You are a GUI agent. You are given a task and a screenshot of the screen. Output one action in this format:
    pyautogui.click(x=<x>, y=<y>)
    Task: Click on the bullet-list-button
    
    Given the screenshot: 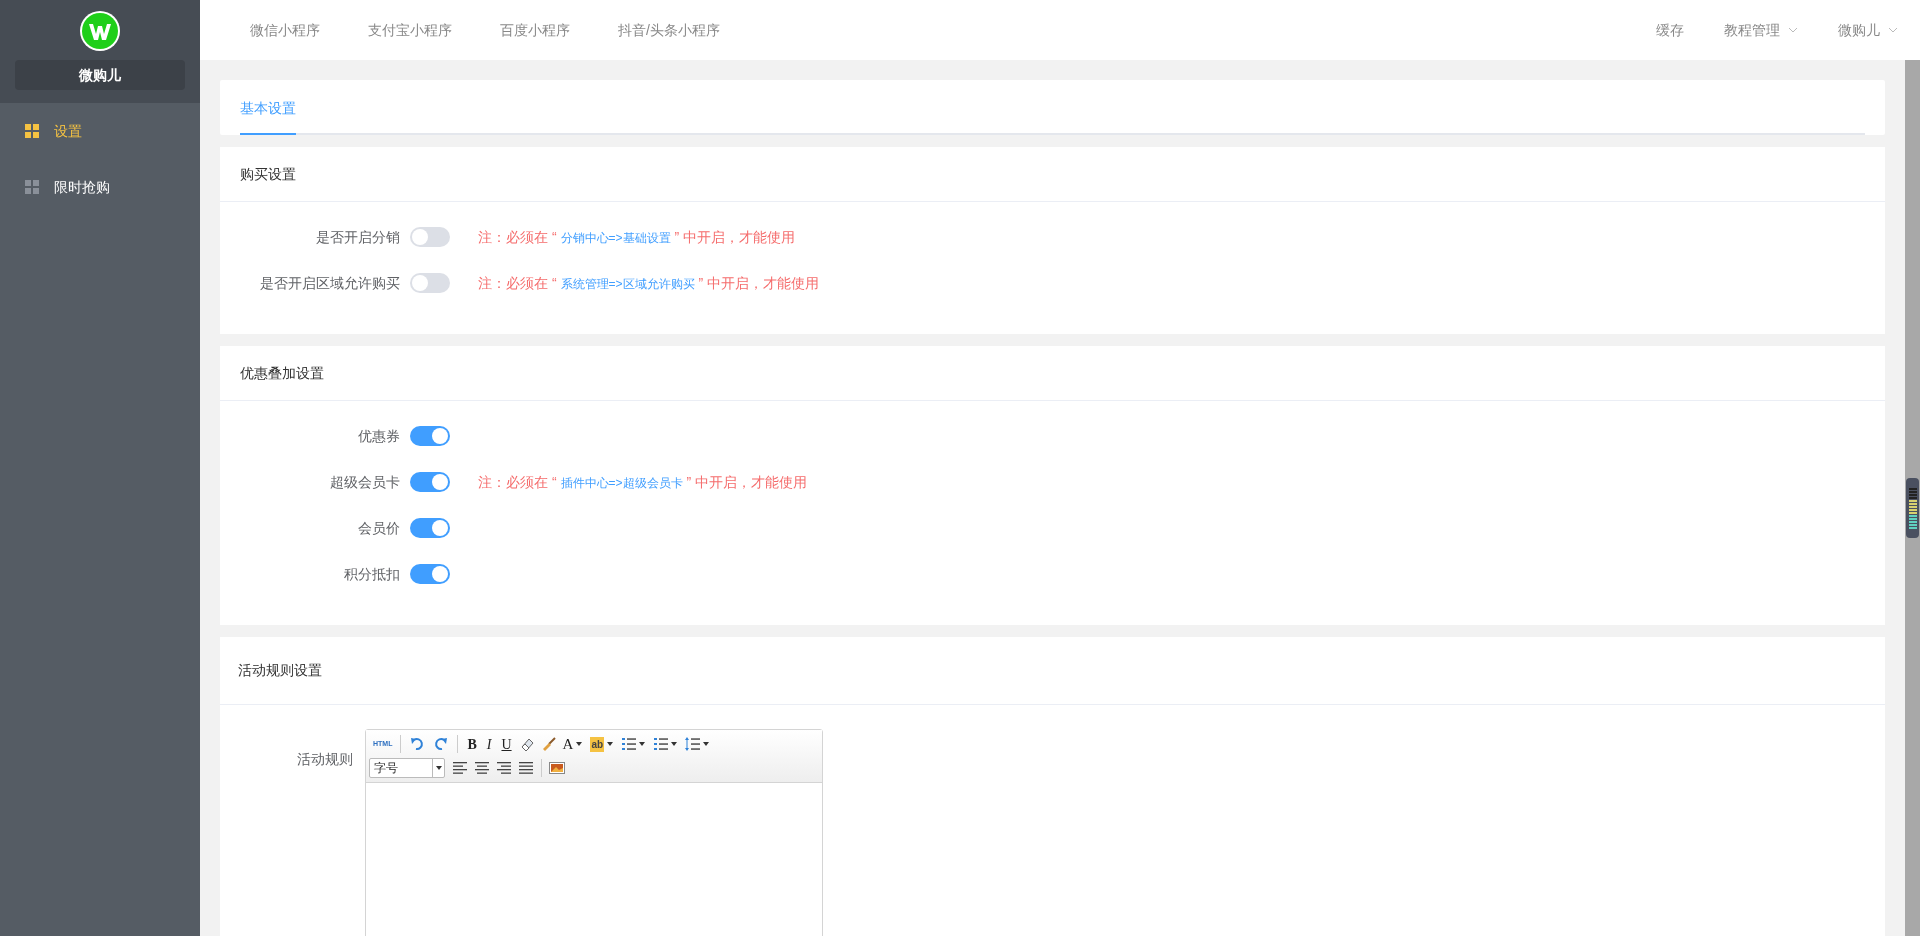 What is the action you would take?
    pyautogui.click(x=665, y=744)
    